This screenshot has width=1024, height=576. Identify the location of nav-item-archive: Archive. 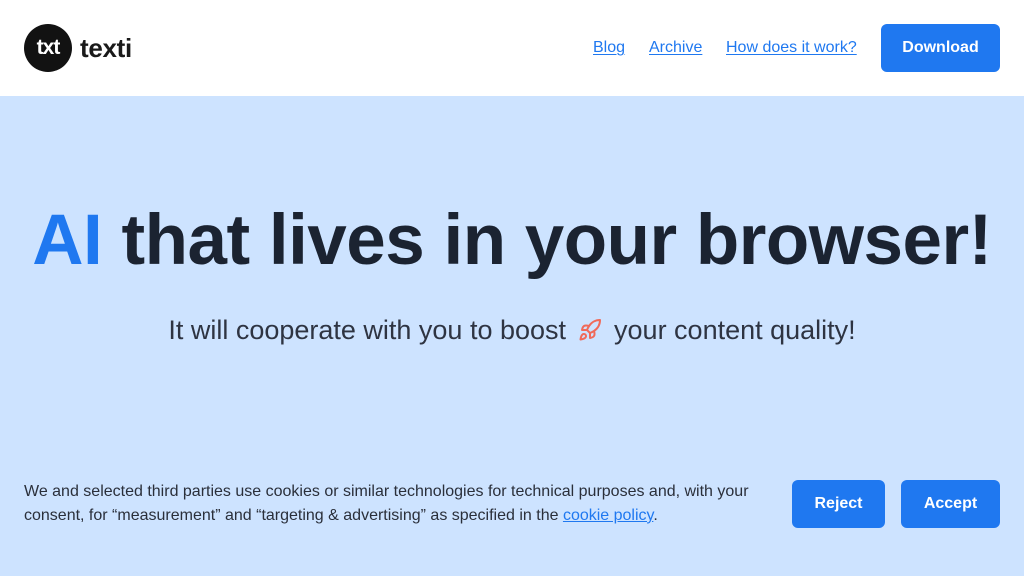
(675, 48).